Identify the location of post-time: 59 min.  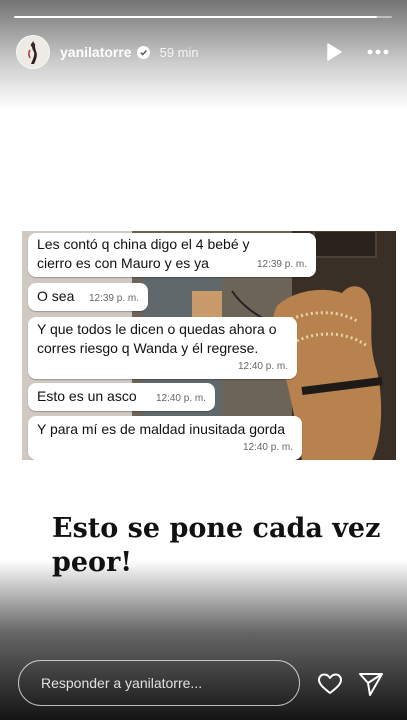
(179, 52).